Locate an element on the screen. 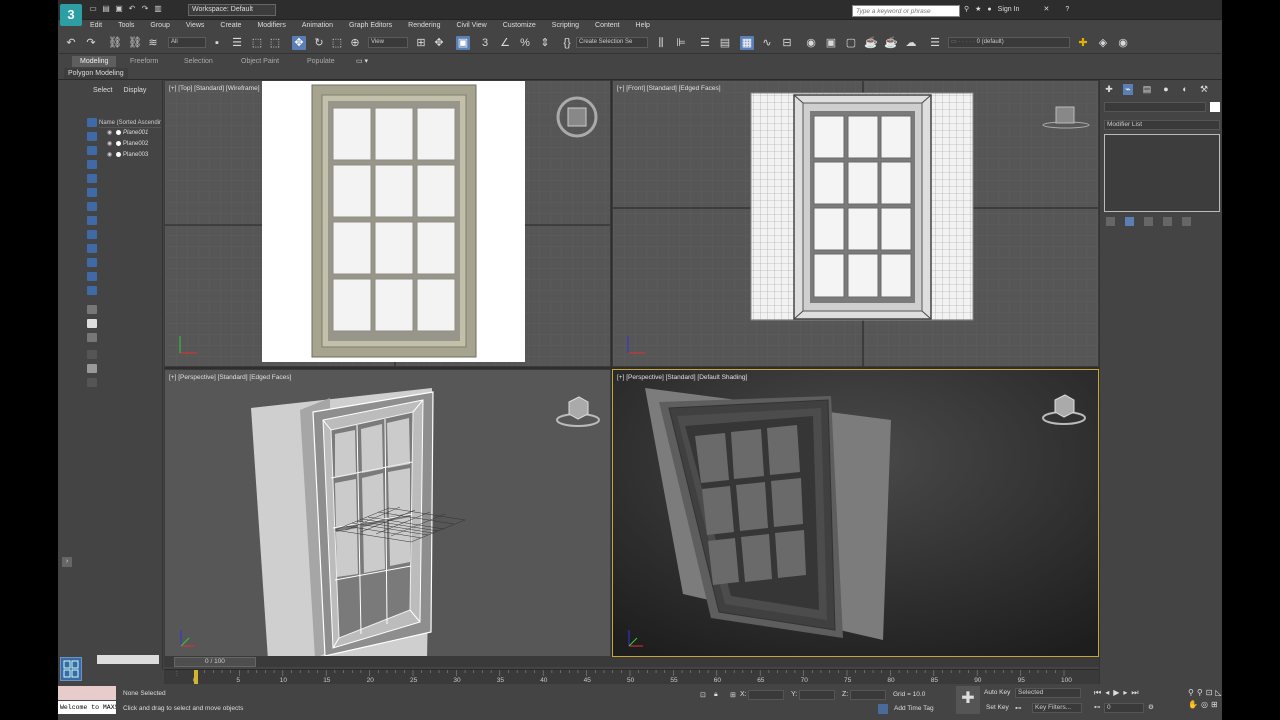 The image size is (1280, 720). filter-cameras-icon is located at coordinates (92, 164).